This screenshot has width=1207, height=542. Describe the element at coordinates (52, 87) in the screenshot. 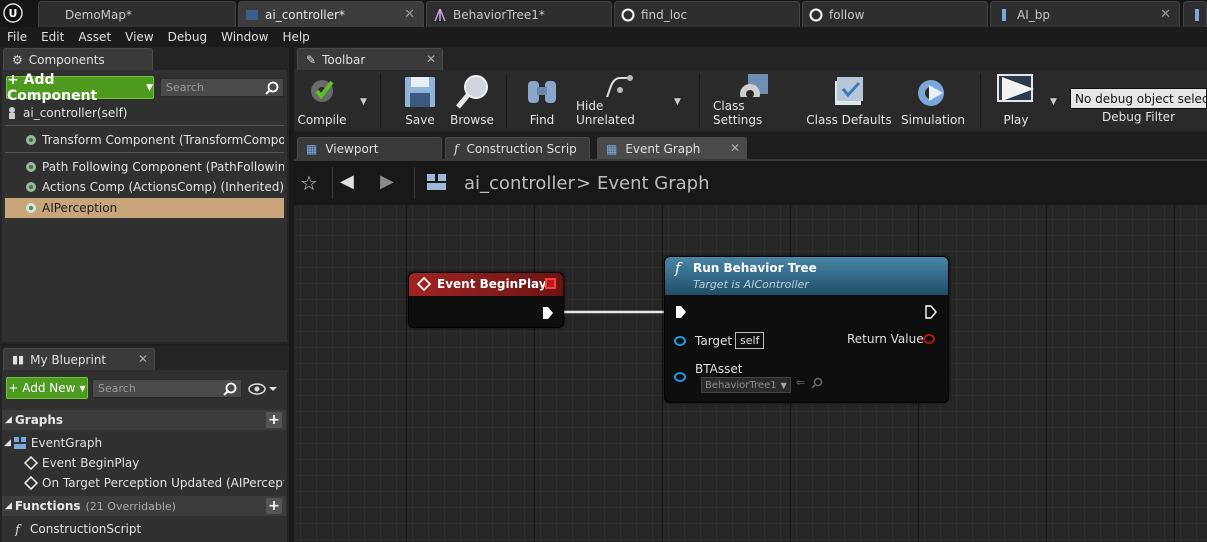

I see `add-component-label: + Add Component` at that location.